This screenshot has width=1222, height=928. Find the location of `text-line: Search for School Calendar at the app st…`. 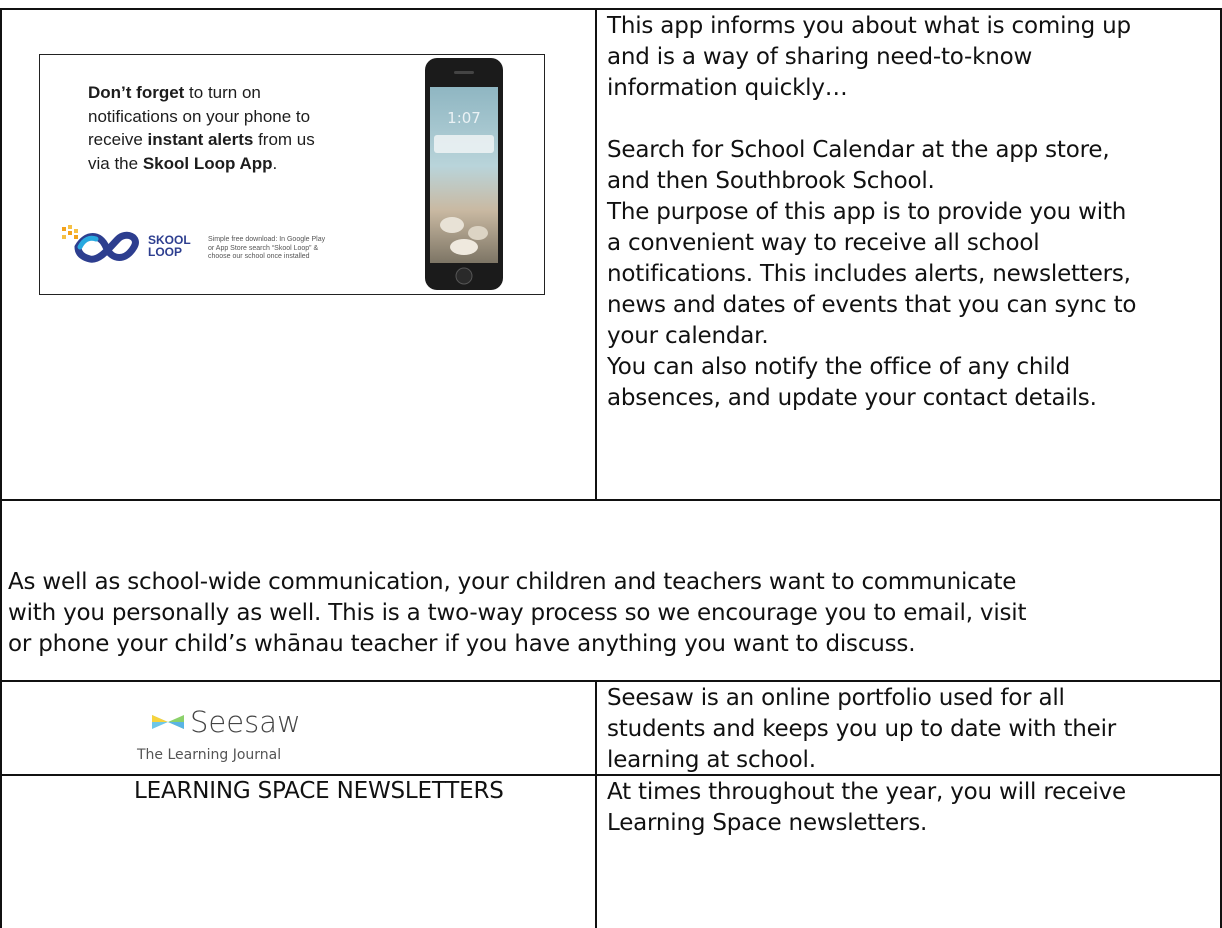

text-line: Search for School Calendar at the app st… is located at coordinates (858, 150).